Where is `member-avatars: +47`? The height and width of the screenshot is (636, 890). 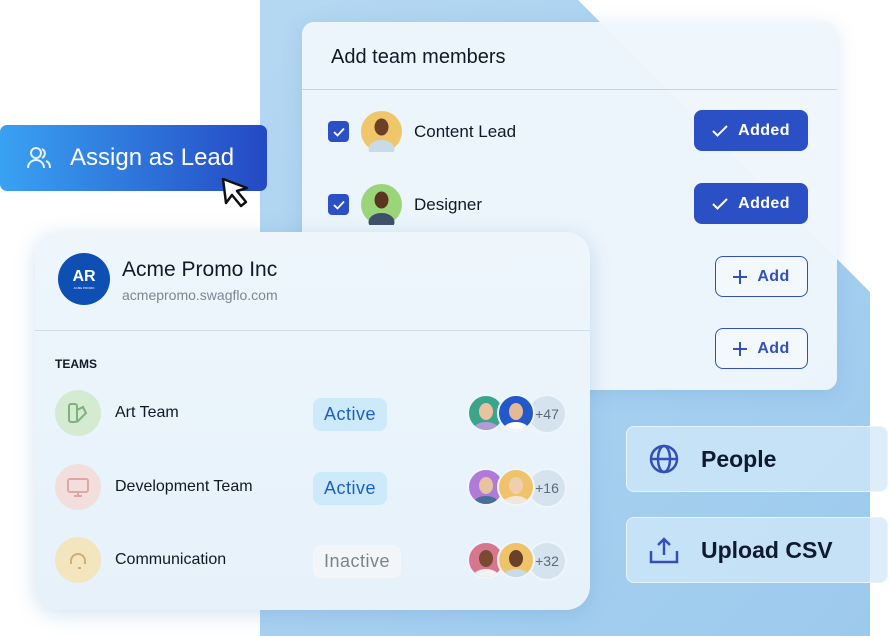 member-avatars: +47 is located at coordinates (517, 414).